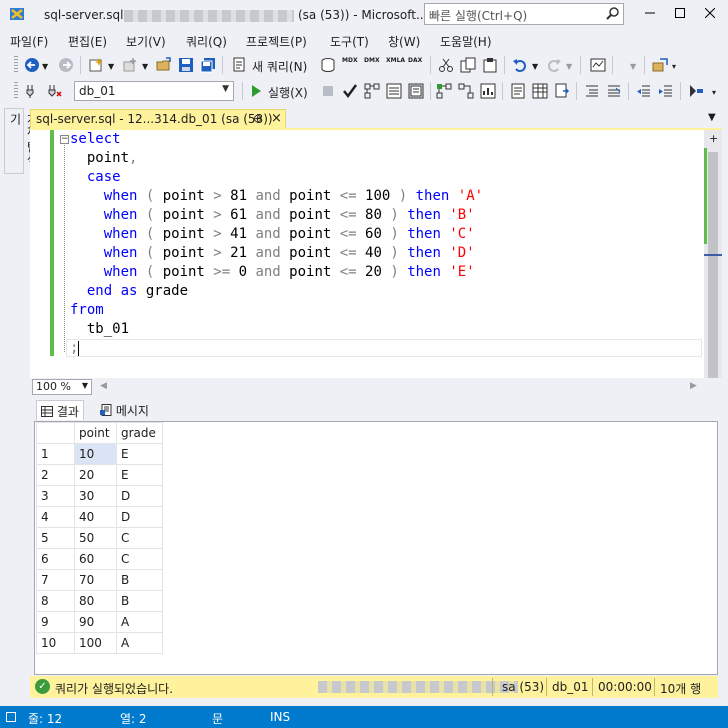 This screenshot has width=728, height=728. What do you see at coordinates (95, 454) in the screenshot?
I see `point-cell: 10` at bounding box center [95, 454].